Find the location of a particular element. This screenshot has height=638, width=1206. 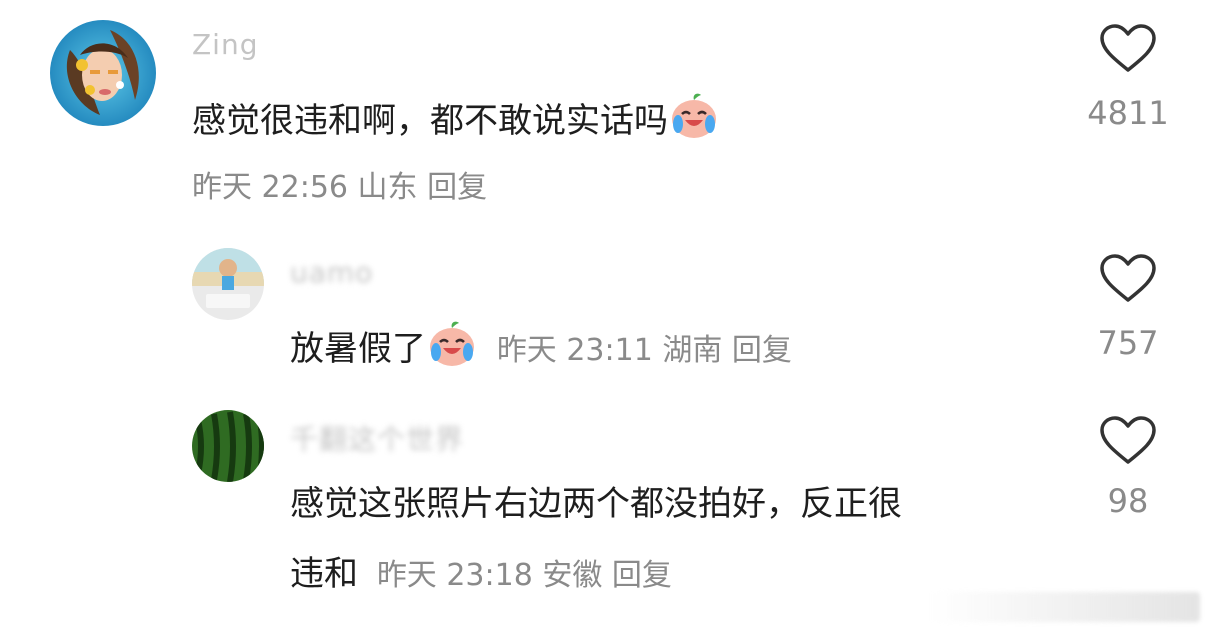

comment-text: 感觉很违和啊，都不敢说实话吗 is located at coordinates (456, 117).